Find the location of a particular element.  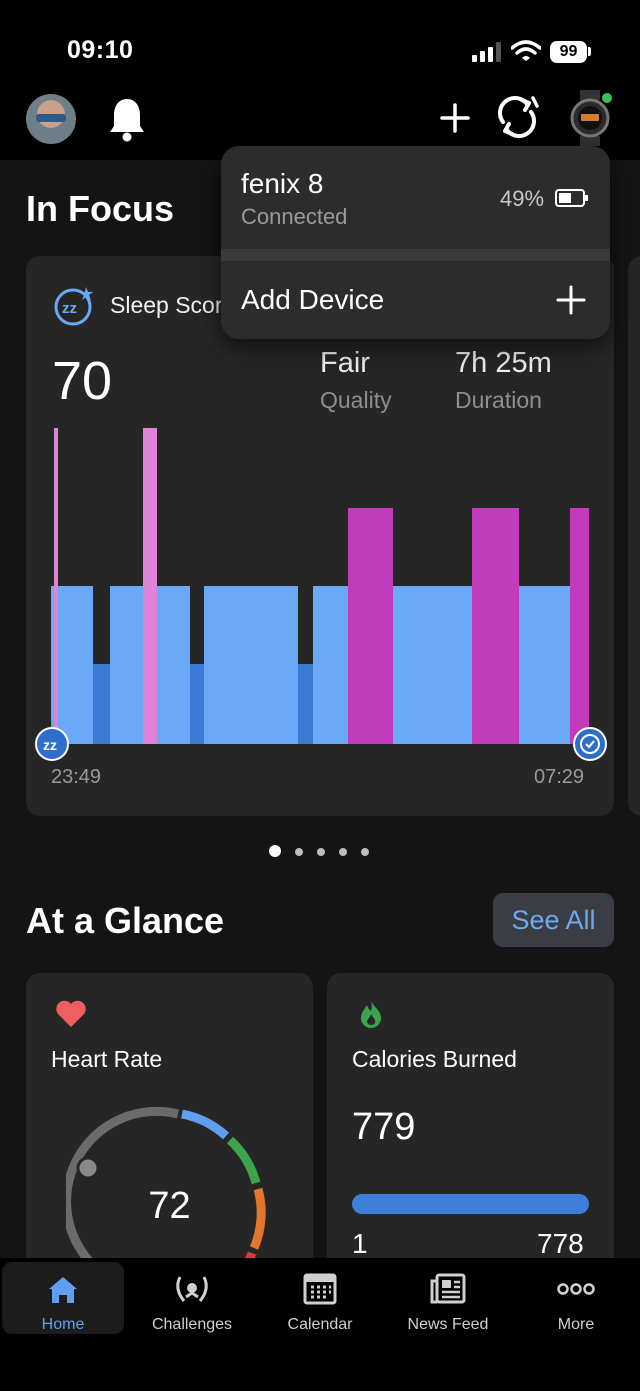

sleep-card-title: Sleep Score is located at coordinates (173, 305).